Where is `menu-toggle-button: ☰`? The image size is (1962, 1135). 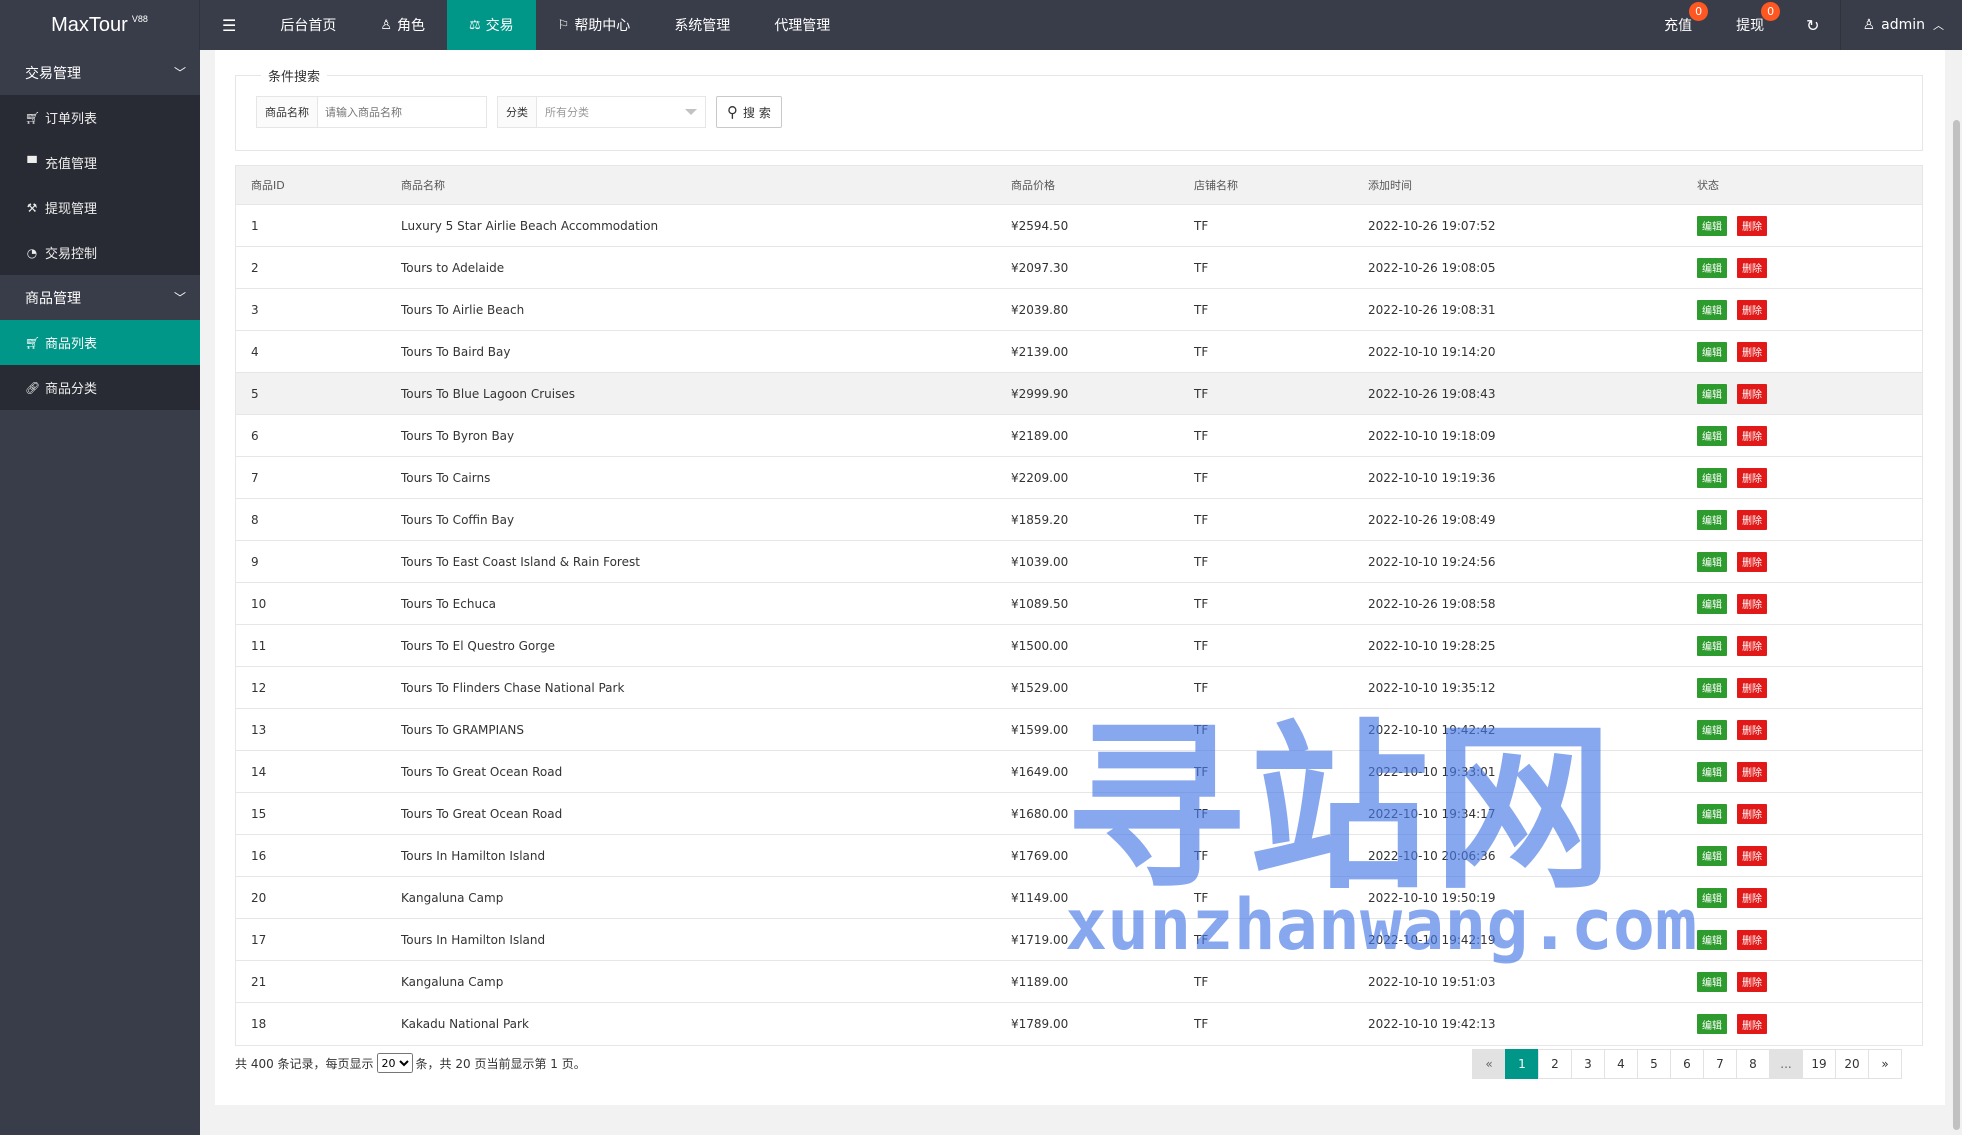 menu-toggle-button: ☰ is located at coordinates (229, 25).